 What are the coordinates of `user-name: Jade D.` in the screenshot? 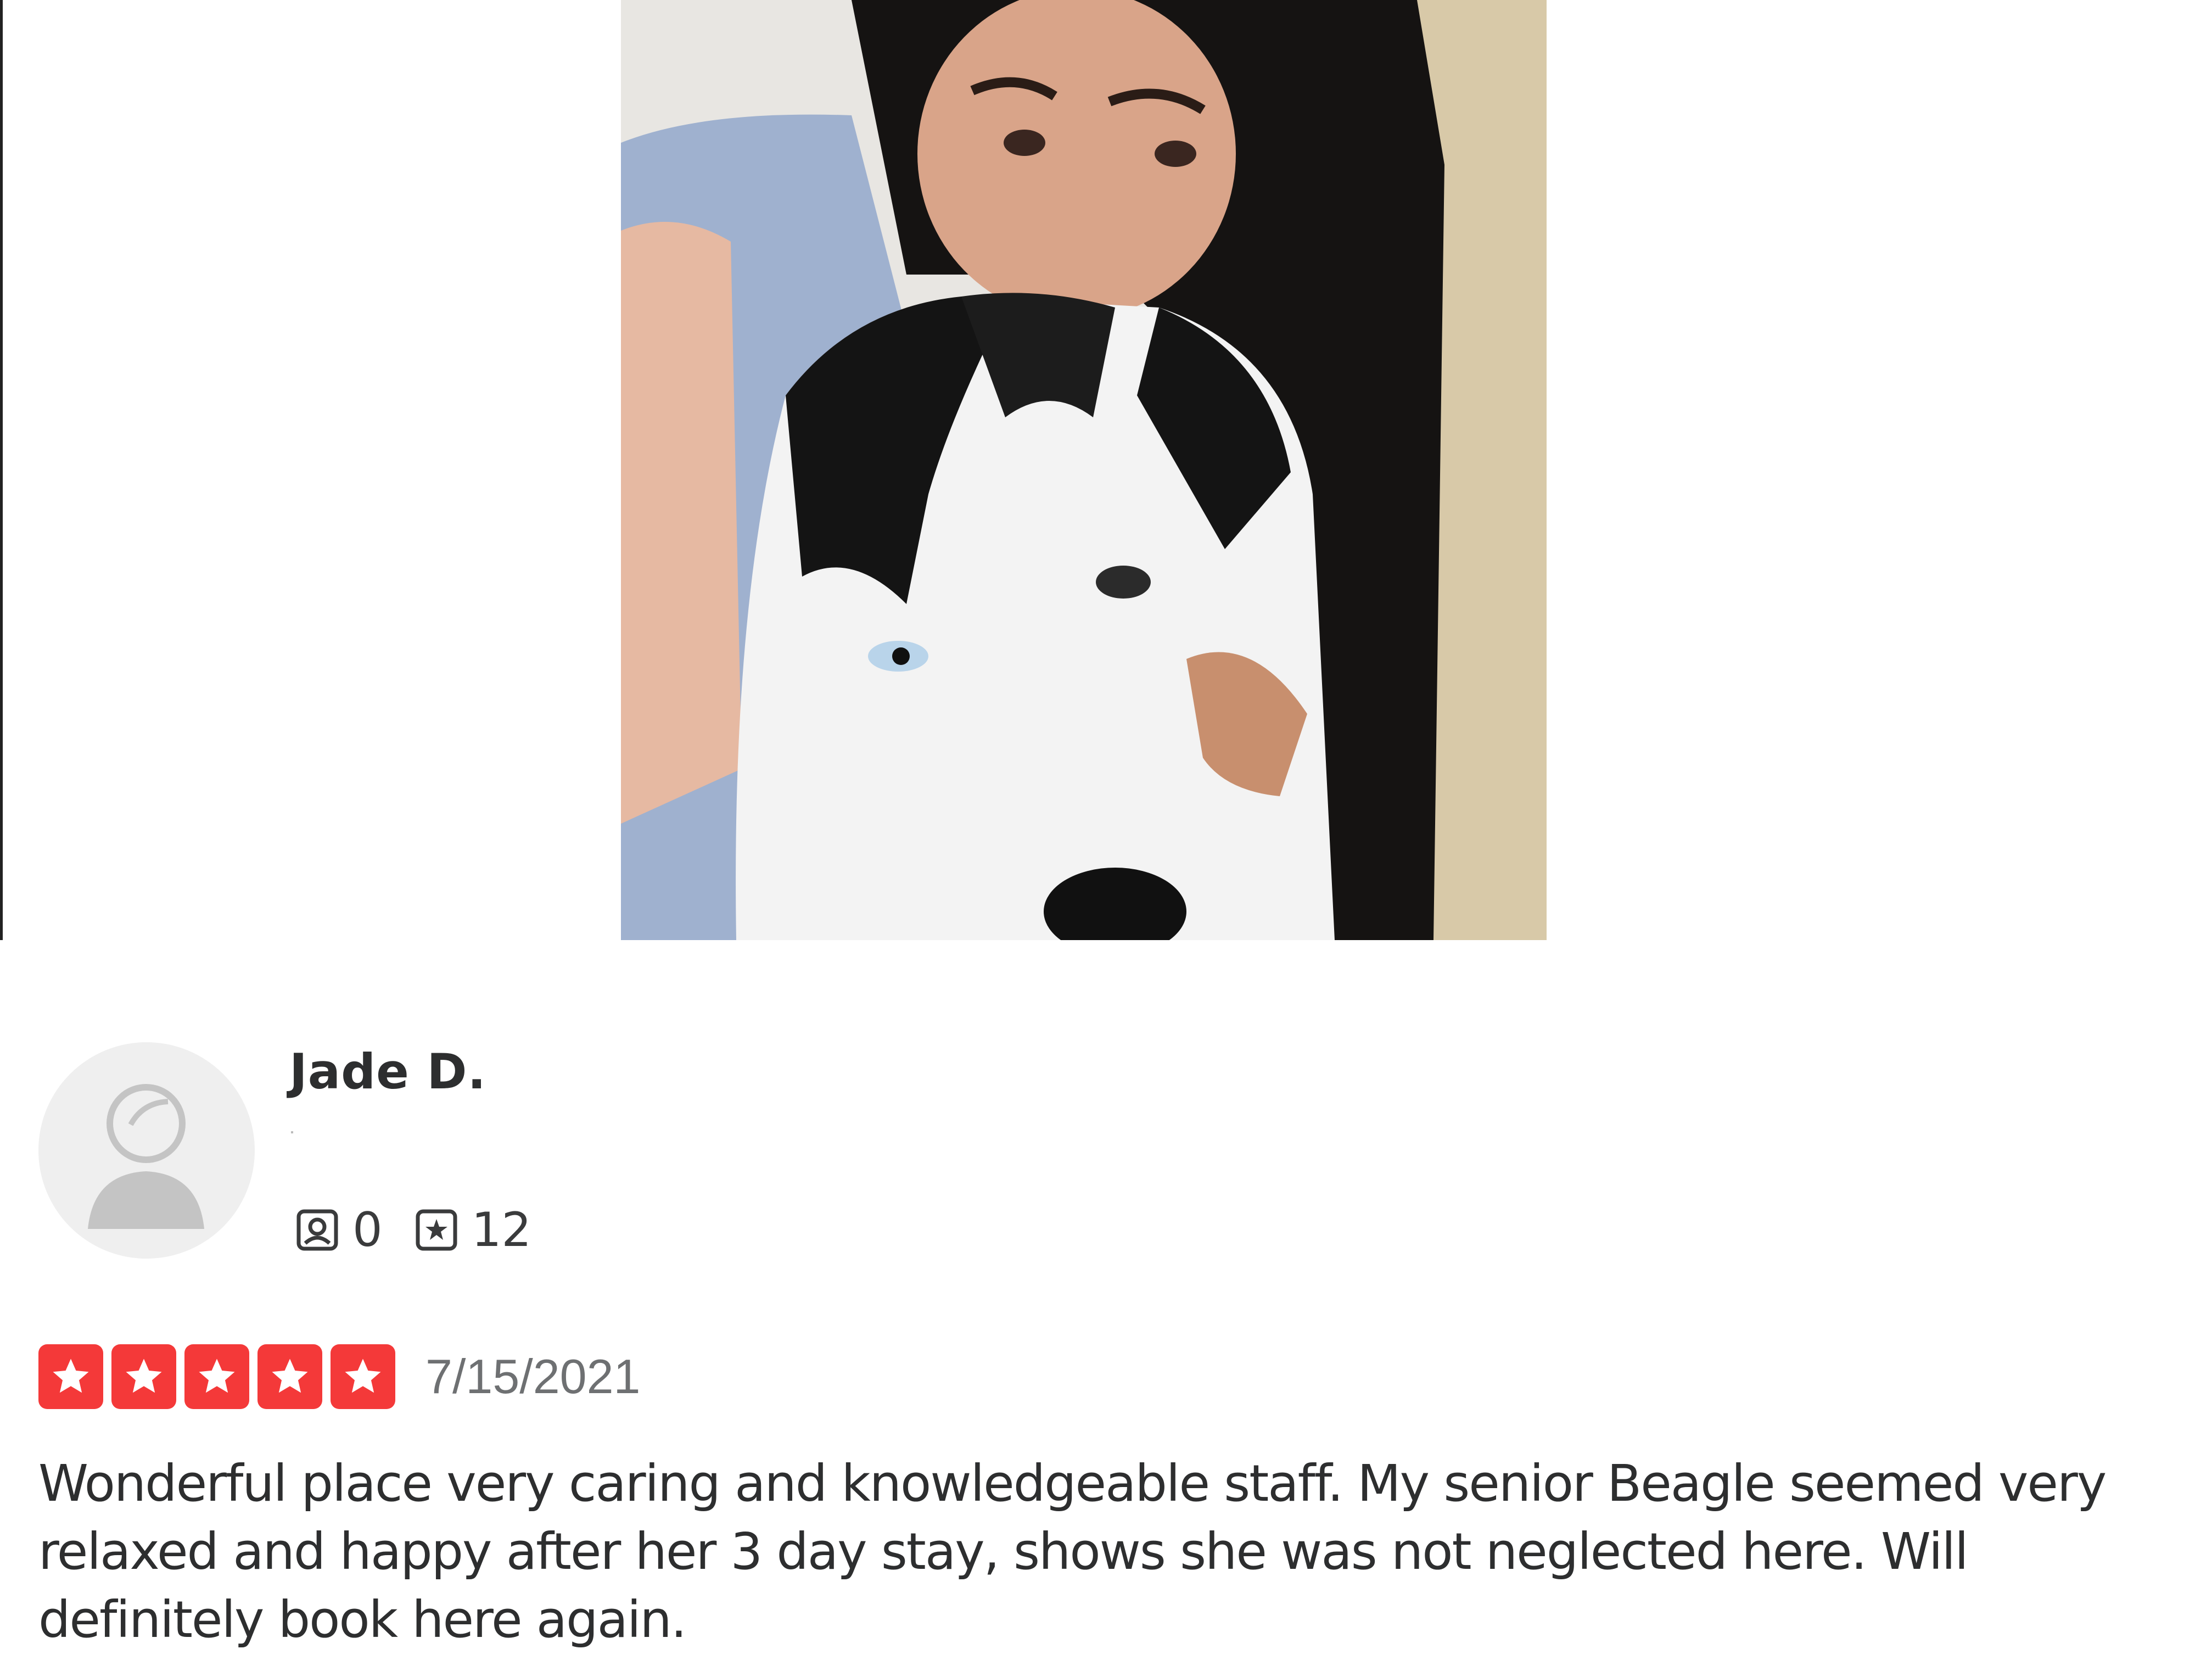 It's located at (388, 1071).